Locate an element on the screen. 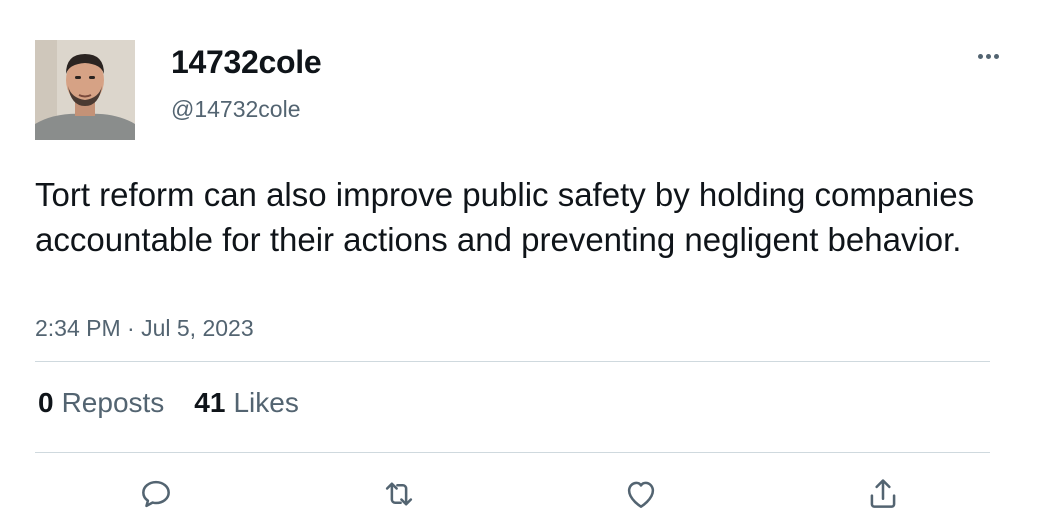 This screenshot has height=525, width=1050. tweet-timestamp: 2:34 PM · Jul 5, 2023 is located at coordinates (144, 328).